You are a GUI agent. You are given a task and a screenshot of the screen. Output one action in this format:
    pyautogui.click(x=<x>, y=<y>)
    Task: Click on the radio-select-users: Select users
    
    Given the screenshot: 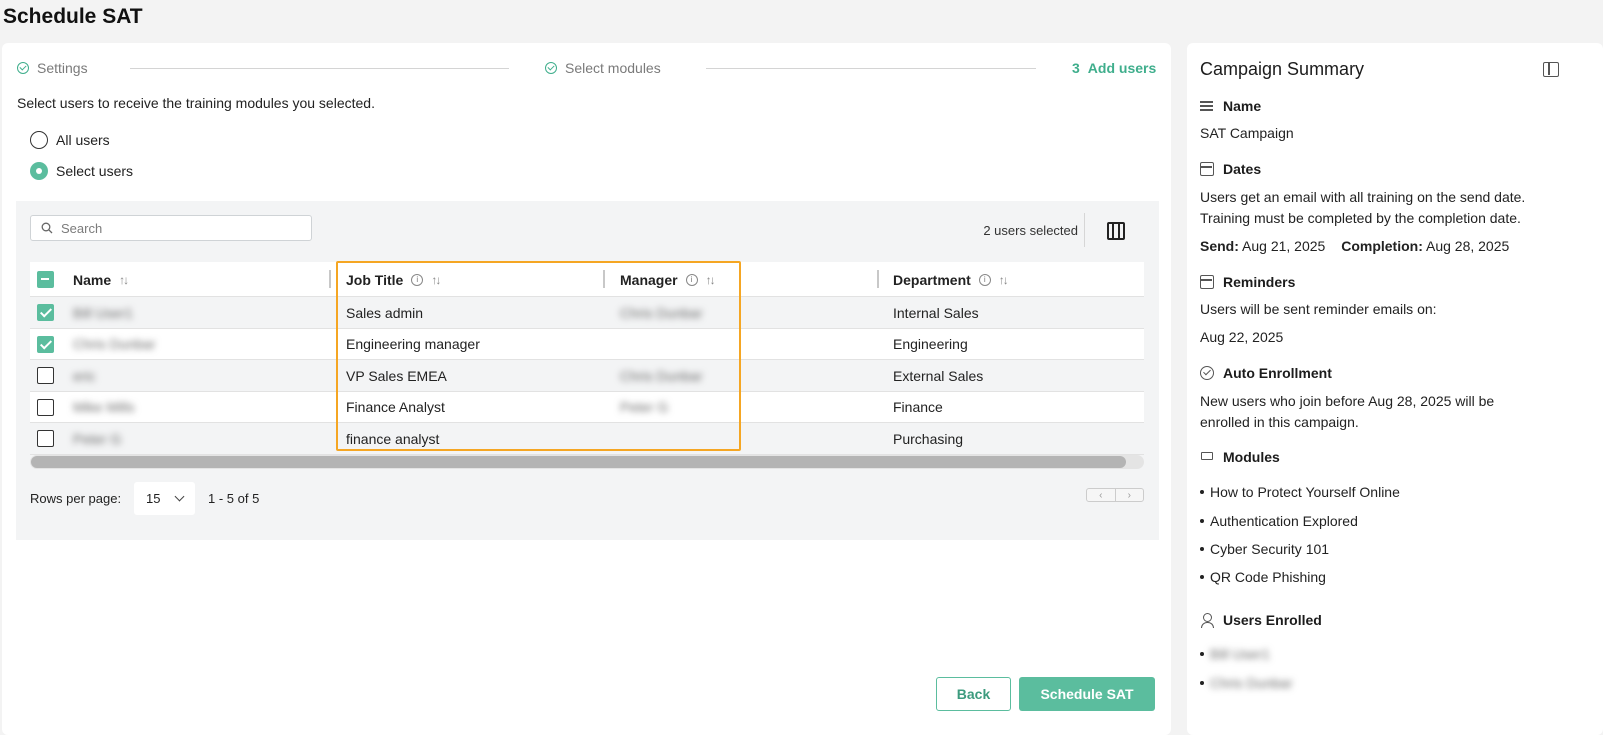 What is the action you would take?
    pyautogui.click(x=81, y=171)
    